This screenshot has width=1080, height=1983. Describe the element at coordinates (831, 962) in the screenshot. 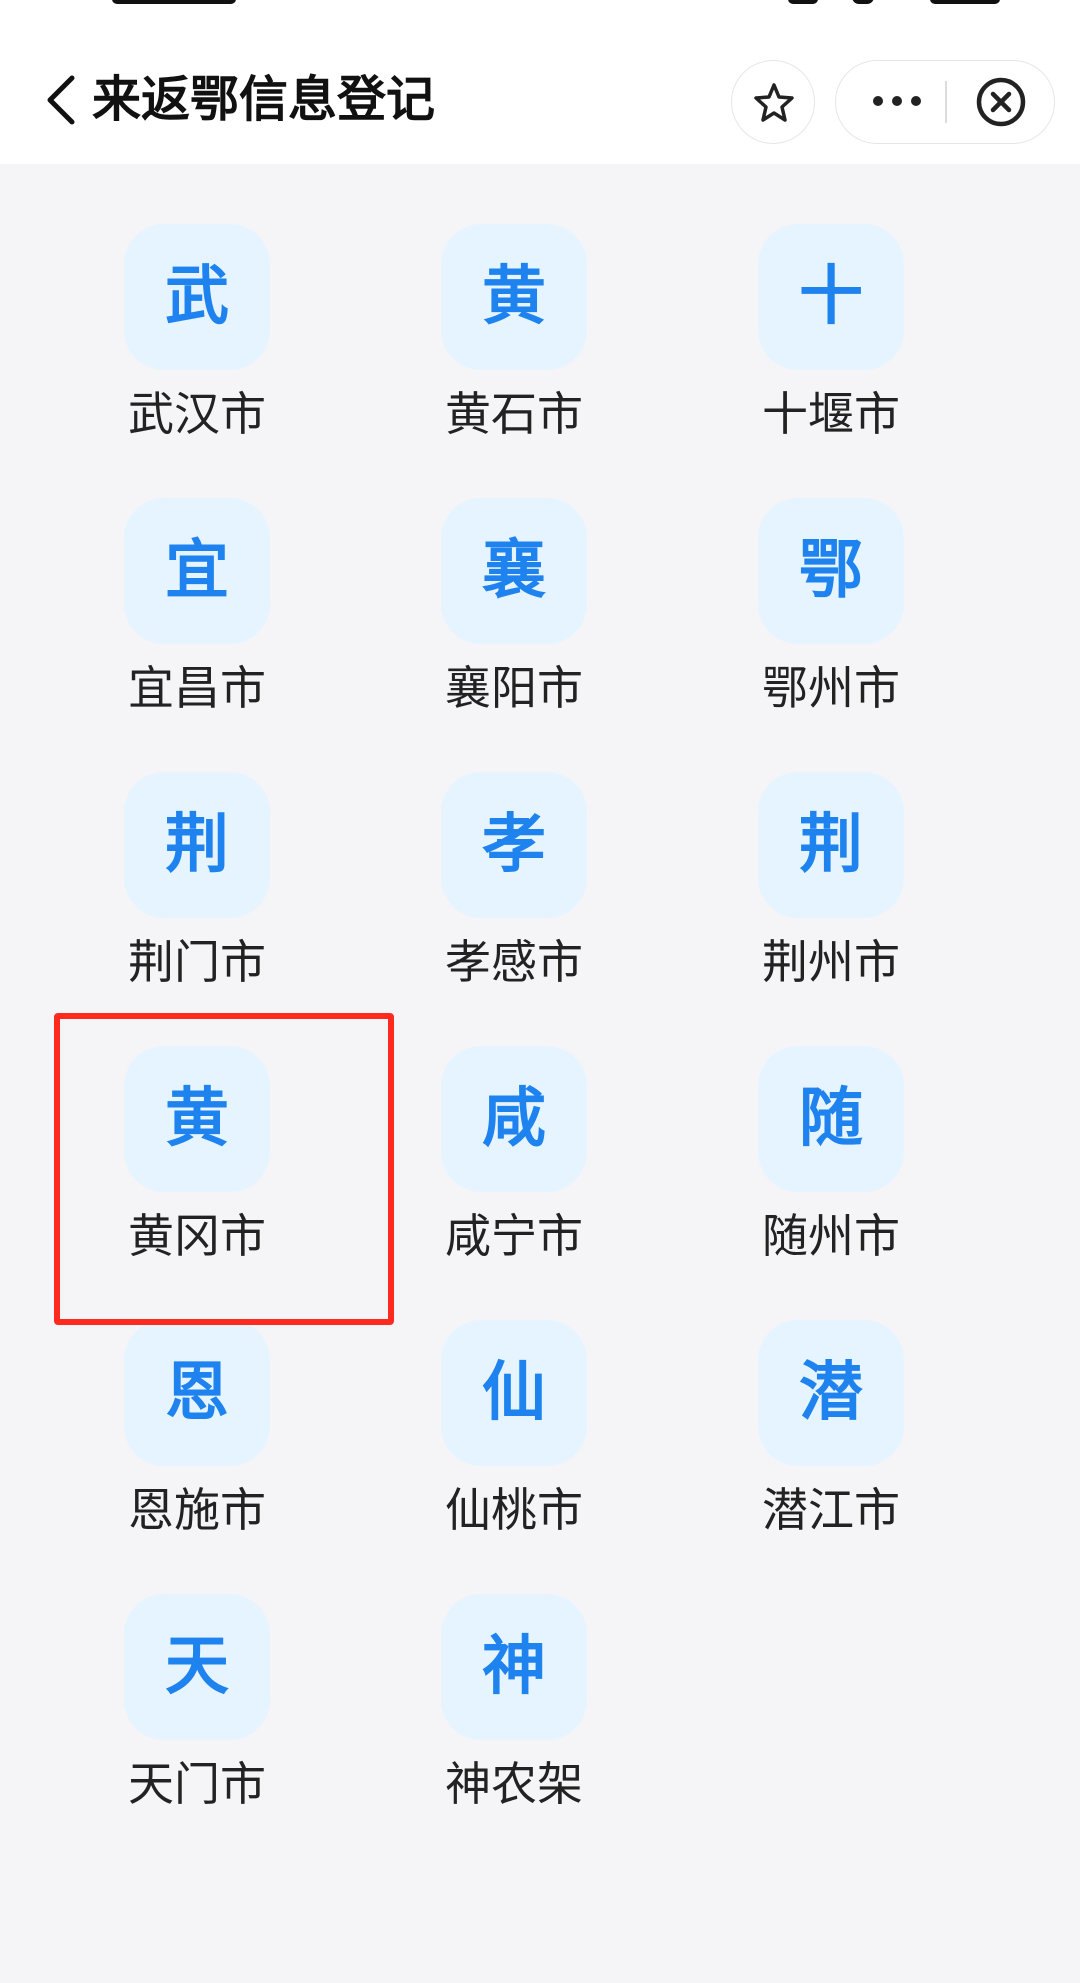

I see `city-name: 荆州市` at that location.